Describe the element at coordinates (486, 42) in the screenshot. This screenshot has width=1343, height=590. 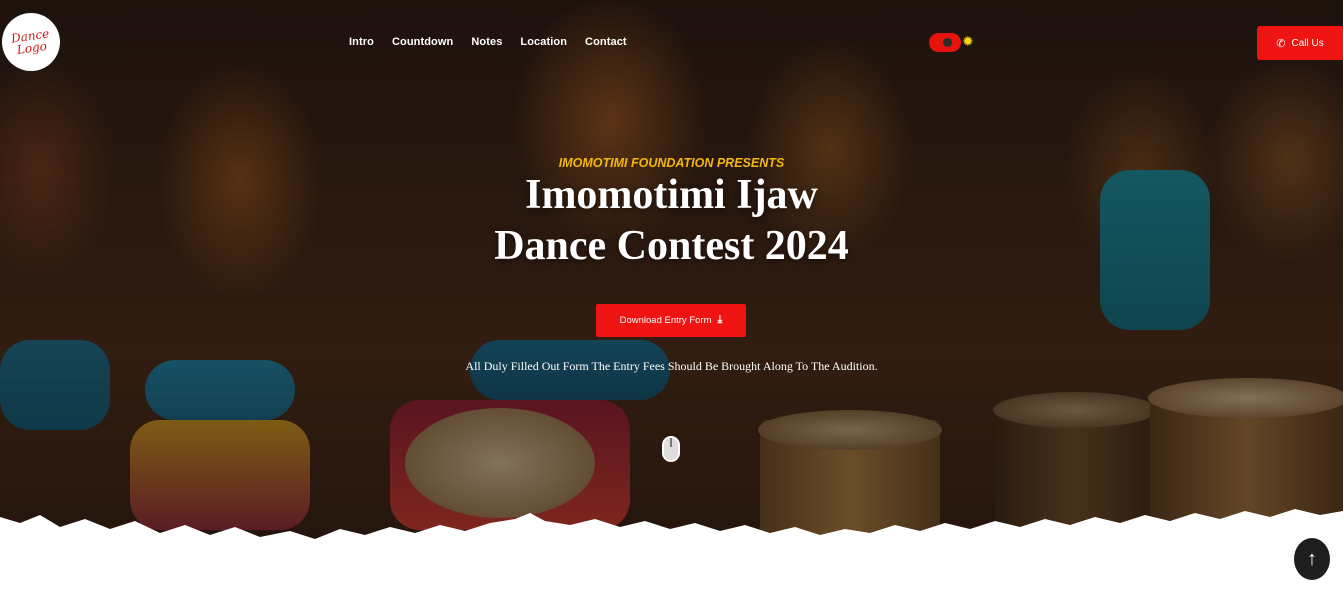
I see `nav-item-notes: Notes` at that location.